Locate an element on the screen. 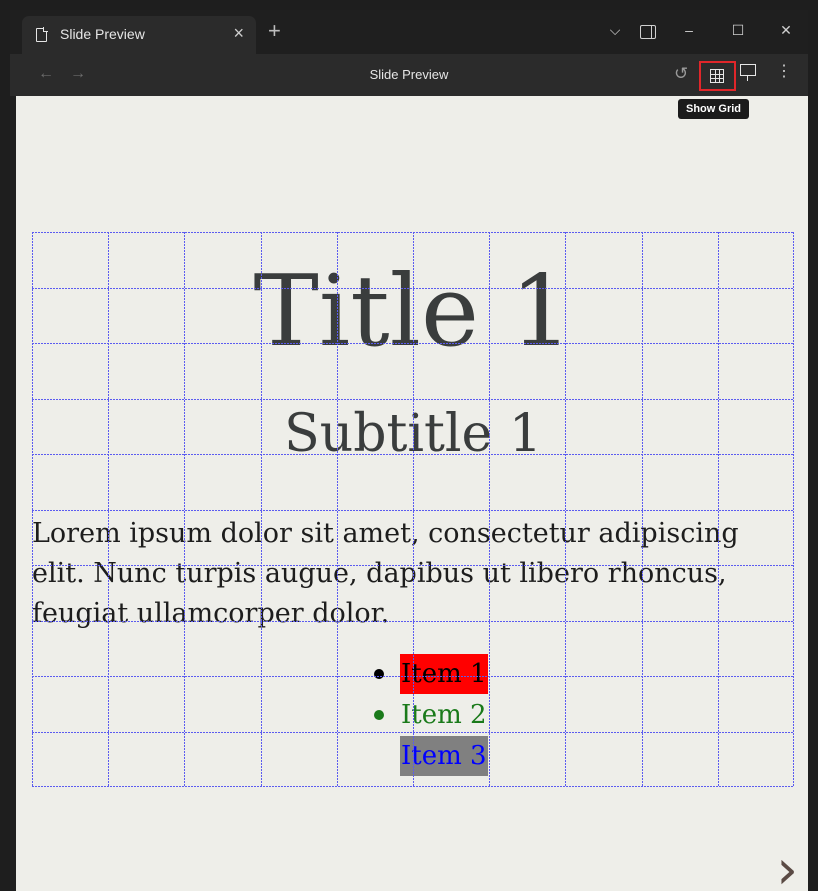 The width and height of the screenshot is (818, 891). list-item: Item 1 is located at coordinates (430, 674).